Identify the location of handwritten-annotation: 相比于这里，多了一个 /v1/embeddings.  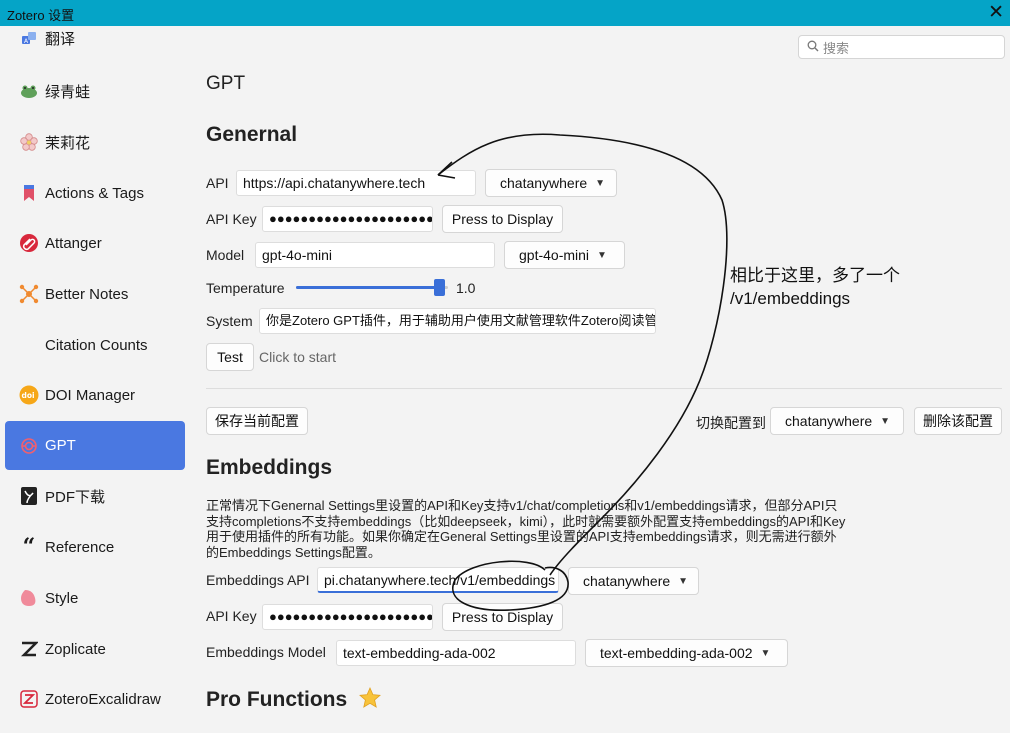
(815, 287).